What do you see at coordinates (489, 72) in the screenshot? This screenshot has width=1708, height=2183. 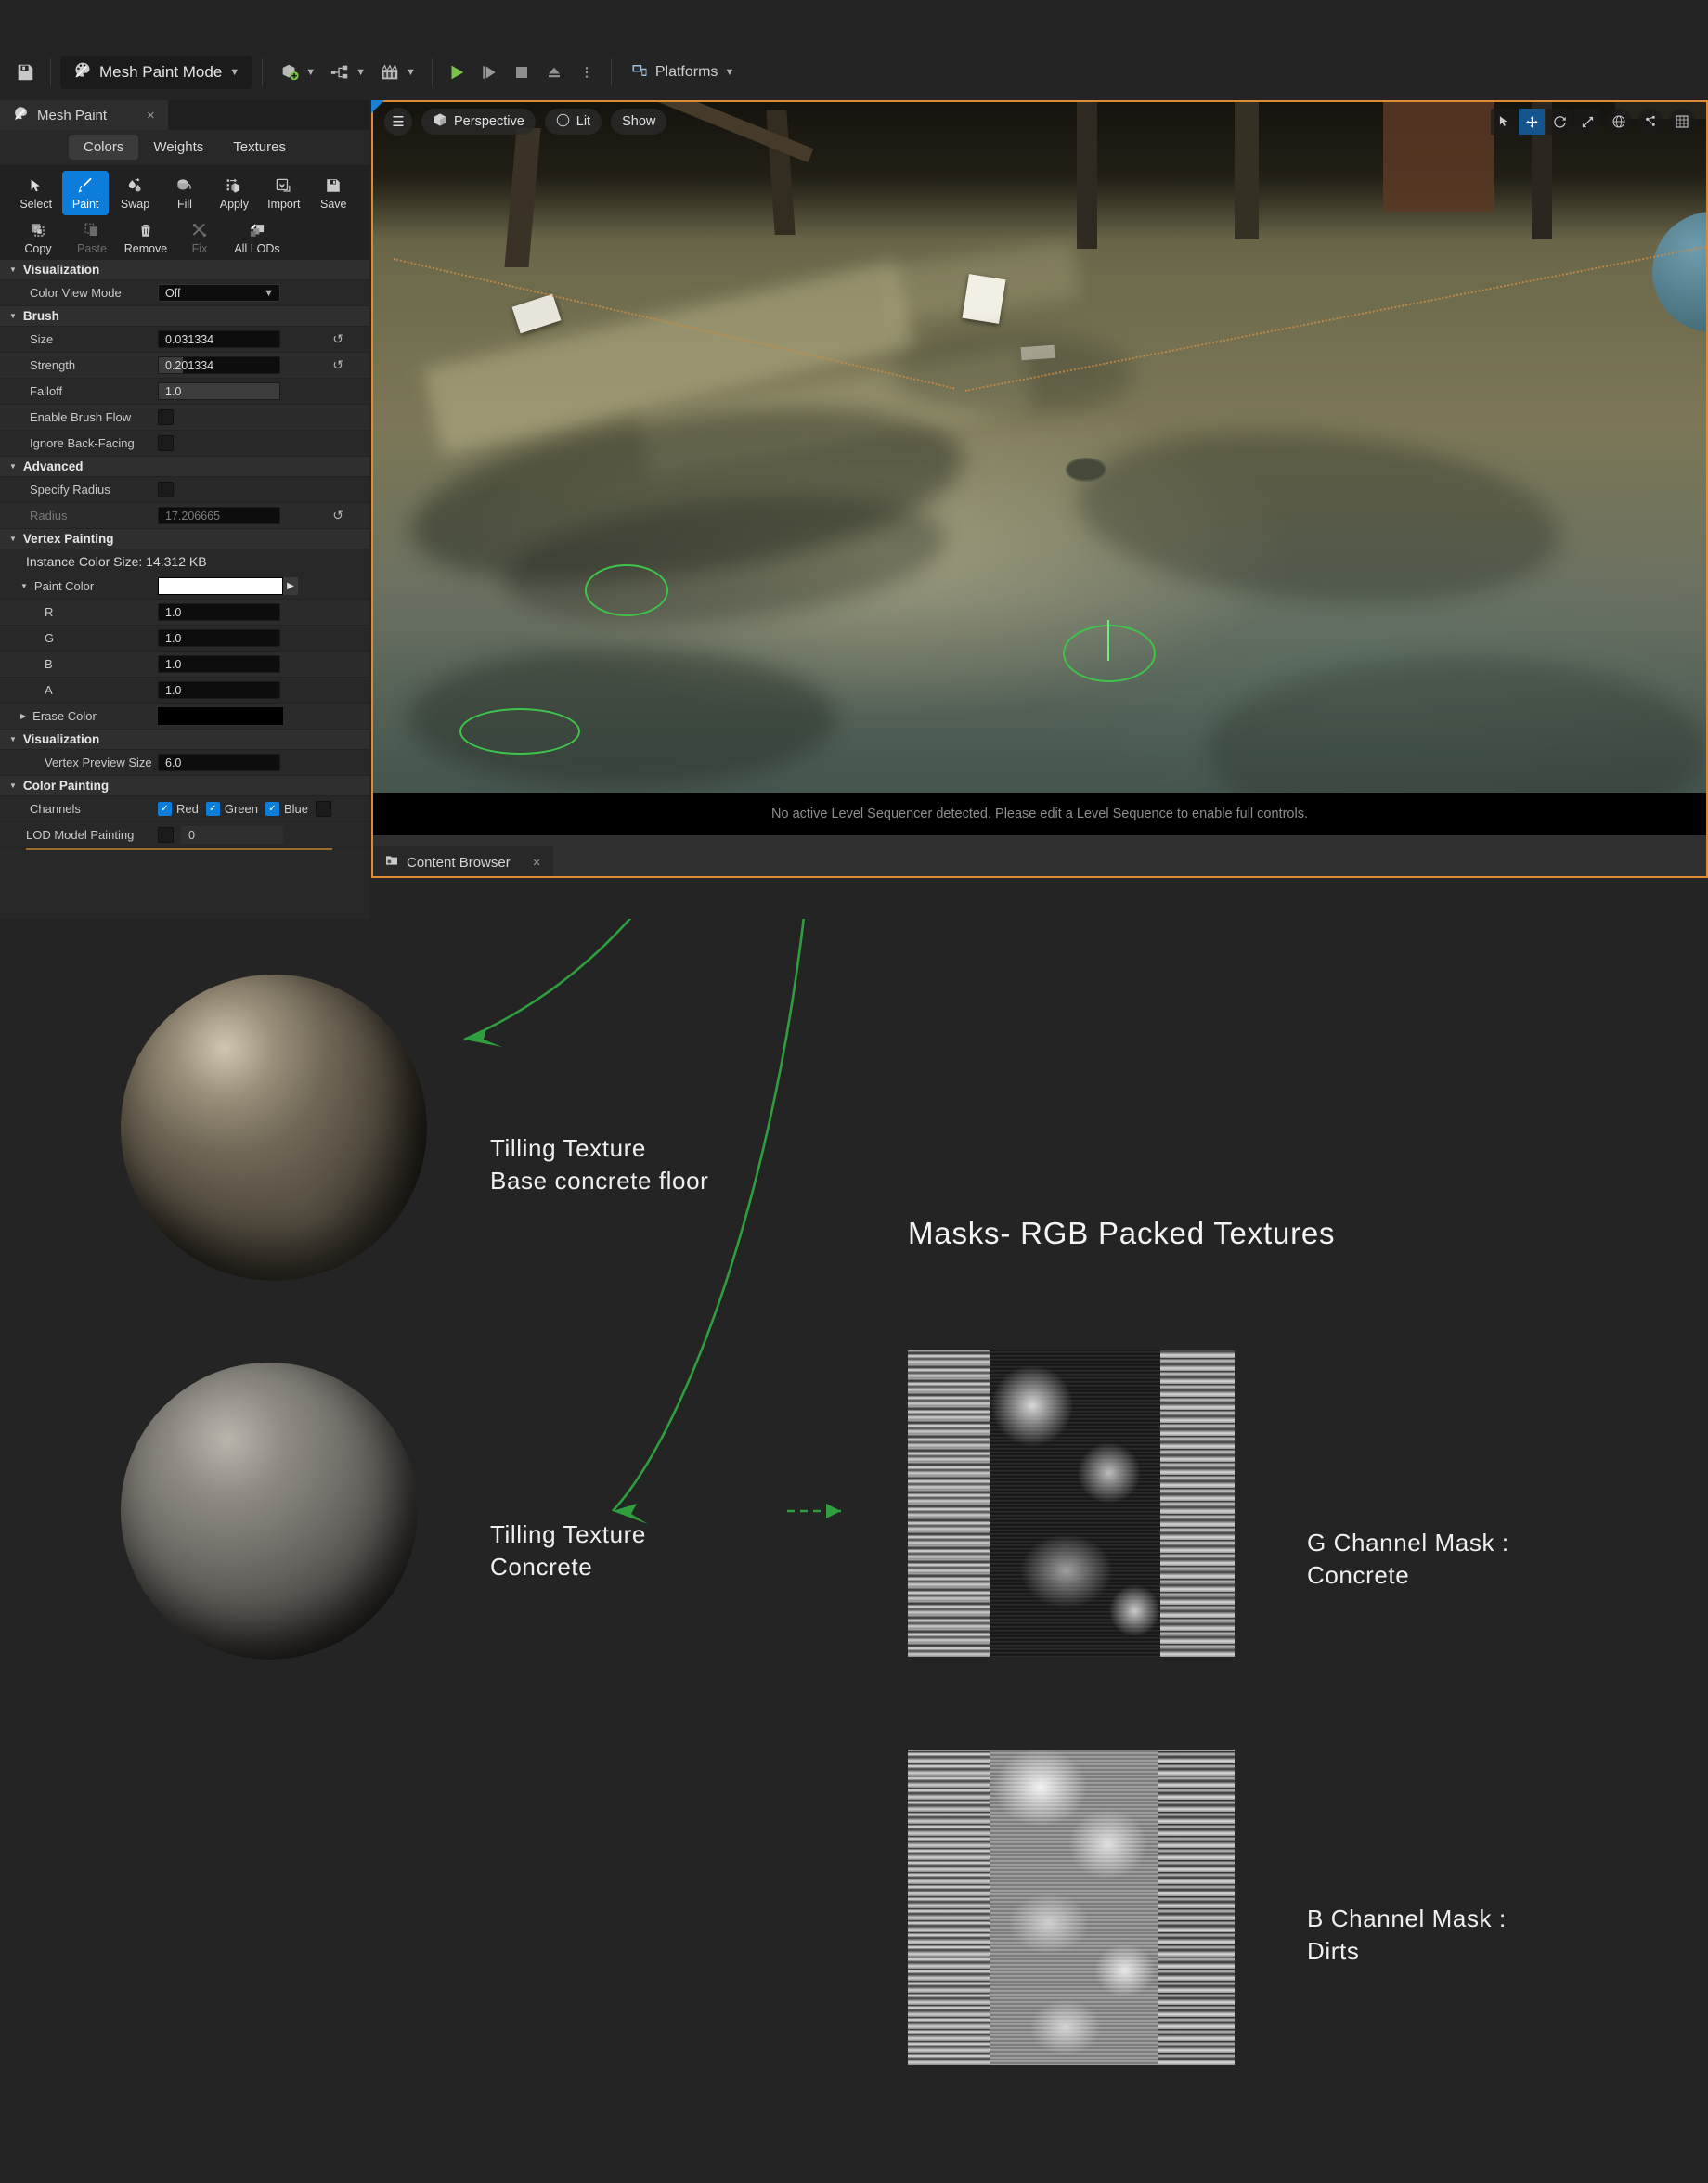 I see `skip-icon` at bounding box center [489, 72].